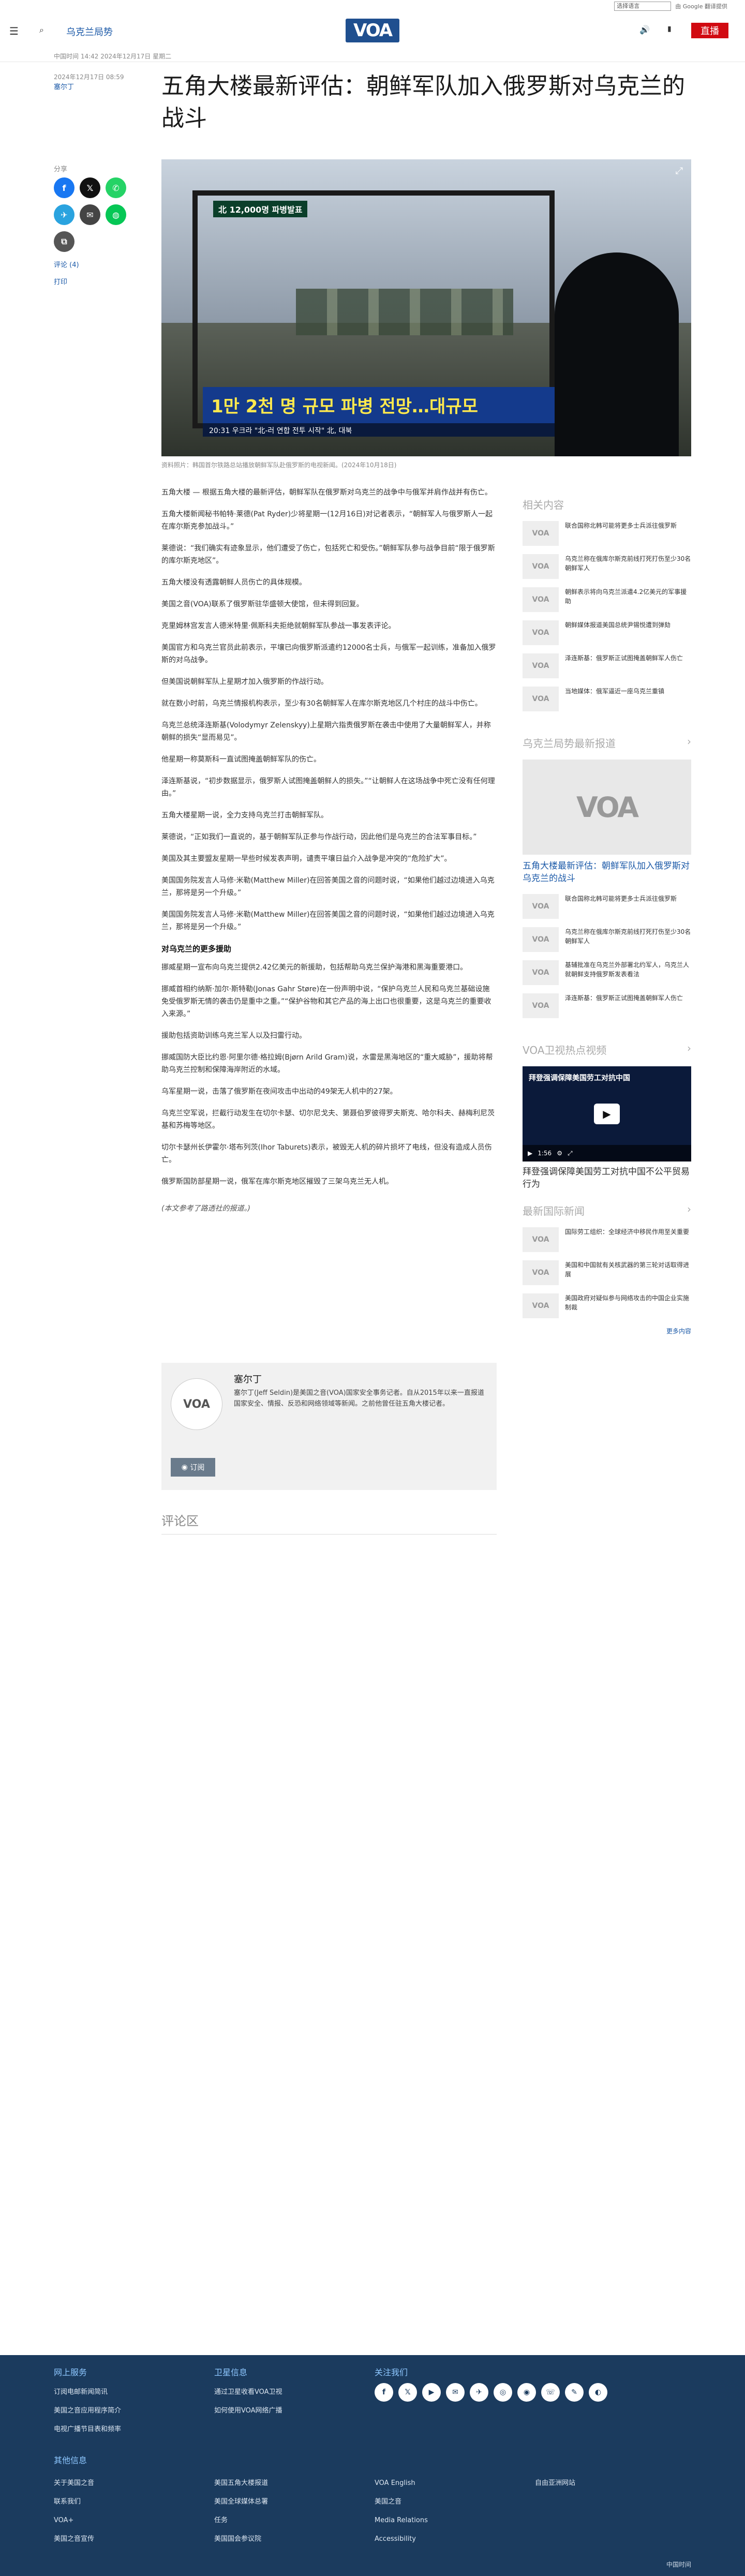  What do you see at coordinates (598, 2393) in the screenshot?
I see `mobile-icon: ◐` at bounding box center [598, 2393].